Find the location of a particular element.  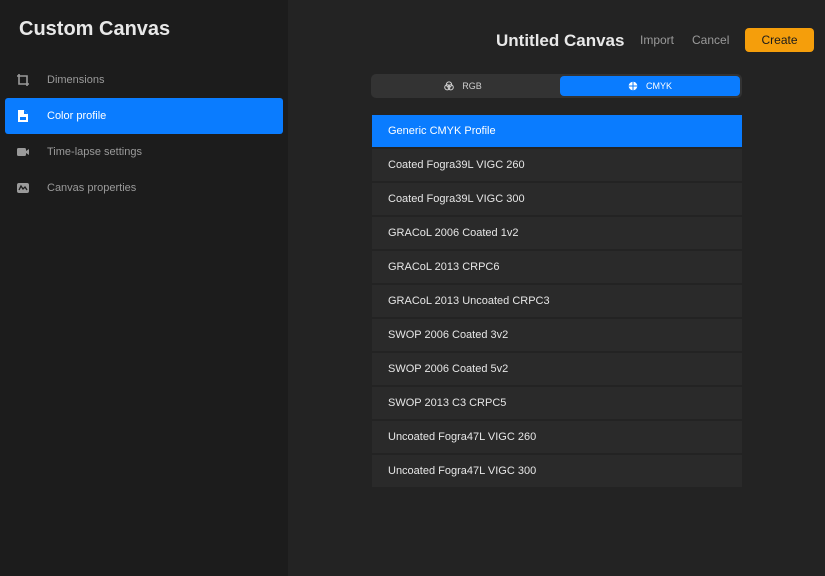

create-button: Create is located at coordinates (779, 40).